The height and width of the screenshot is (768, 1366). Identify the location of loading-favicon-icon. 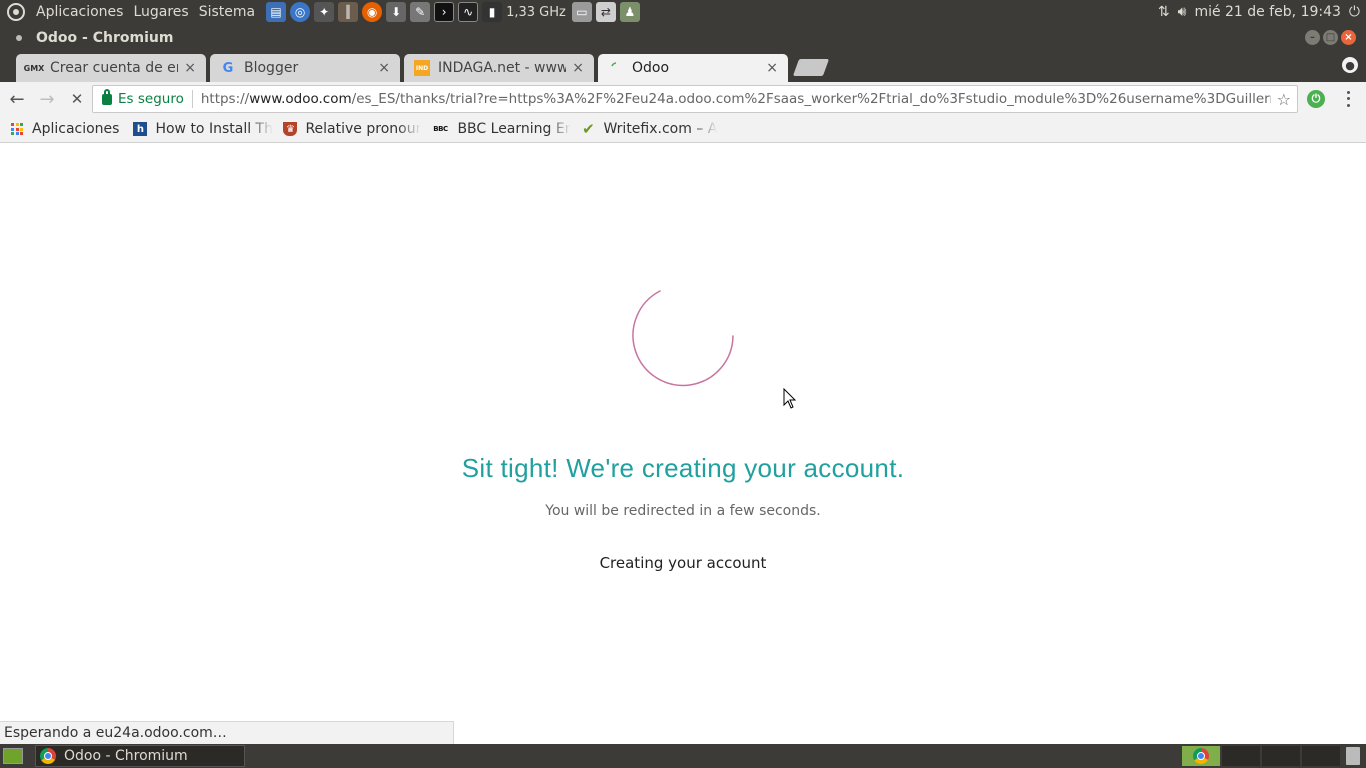
(616, 68).